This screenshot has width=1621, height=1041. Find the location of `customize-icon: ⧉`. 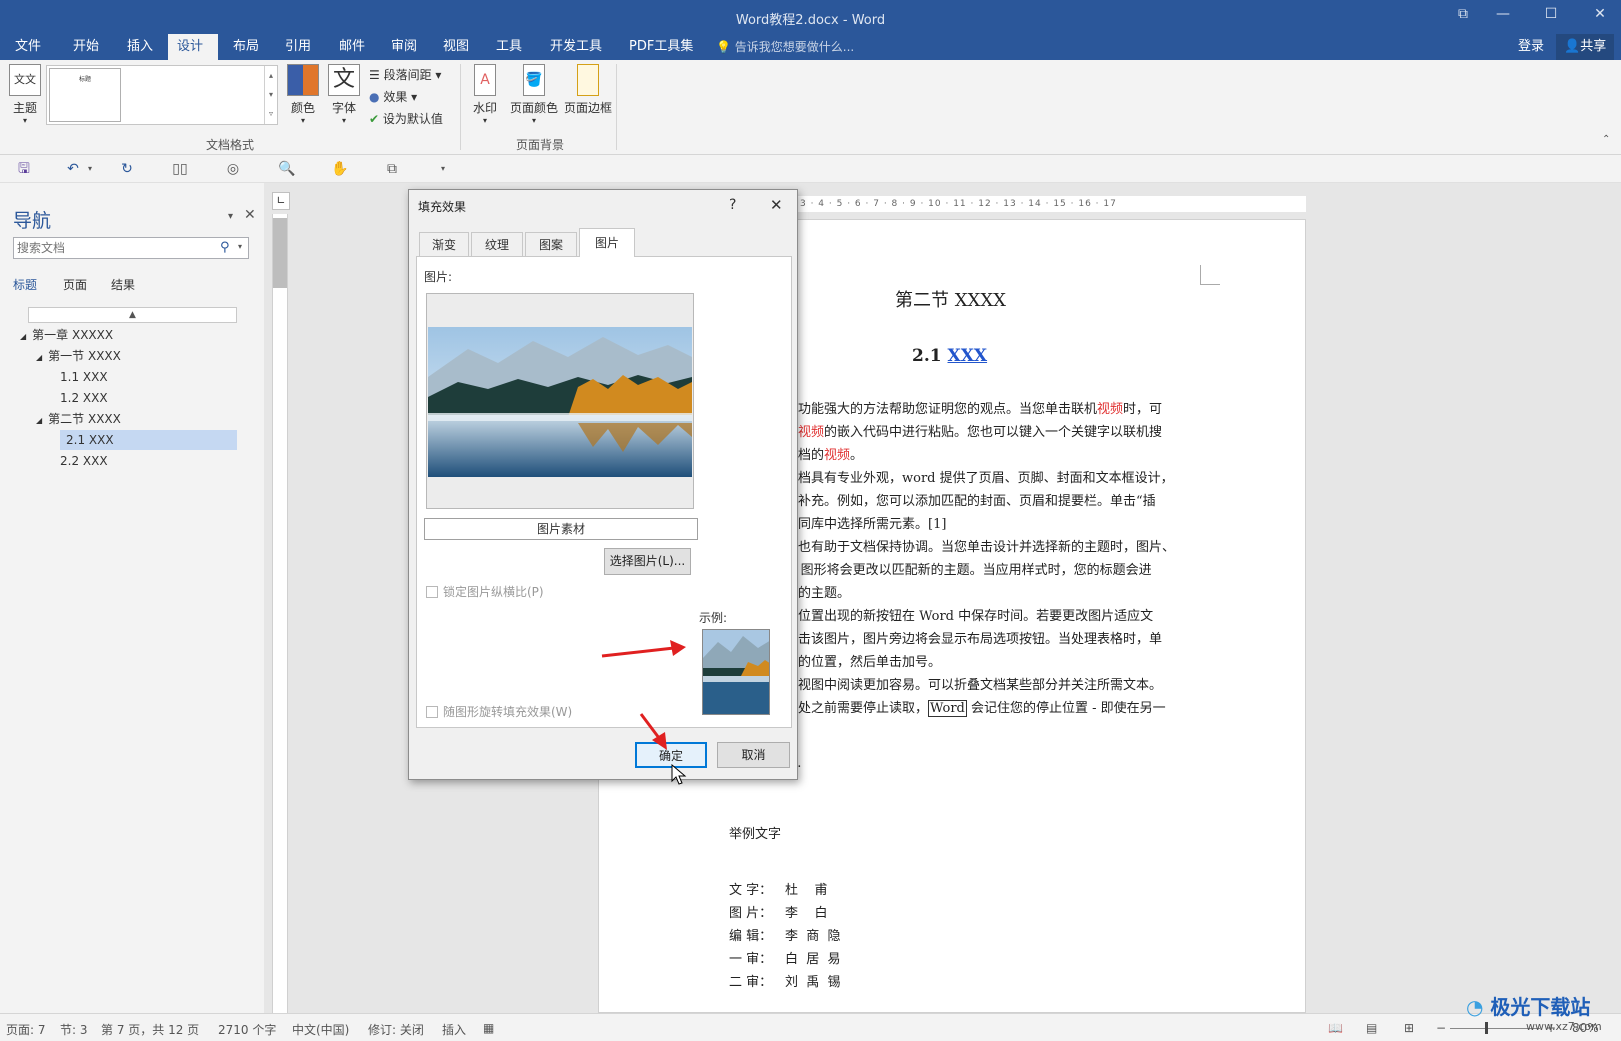

customize-icon: ⧉ is located at coordinates (392, 169).